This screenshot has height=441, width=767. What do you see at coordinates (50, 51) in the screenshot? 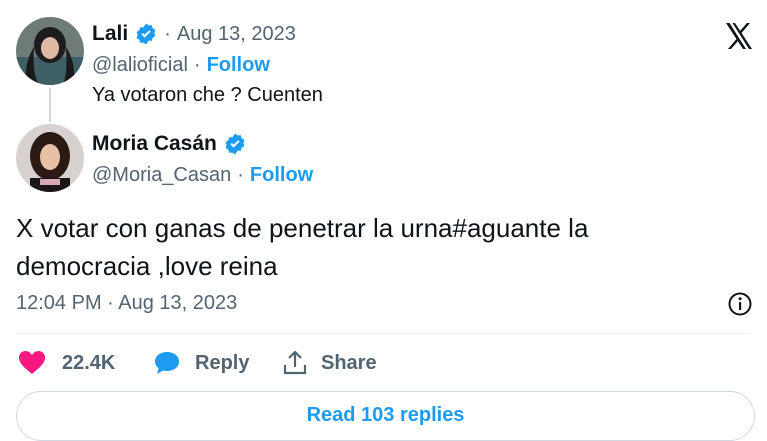
I see `avatar-lali` at bounding box center [50, 51].